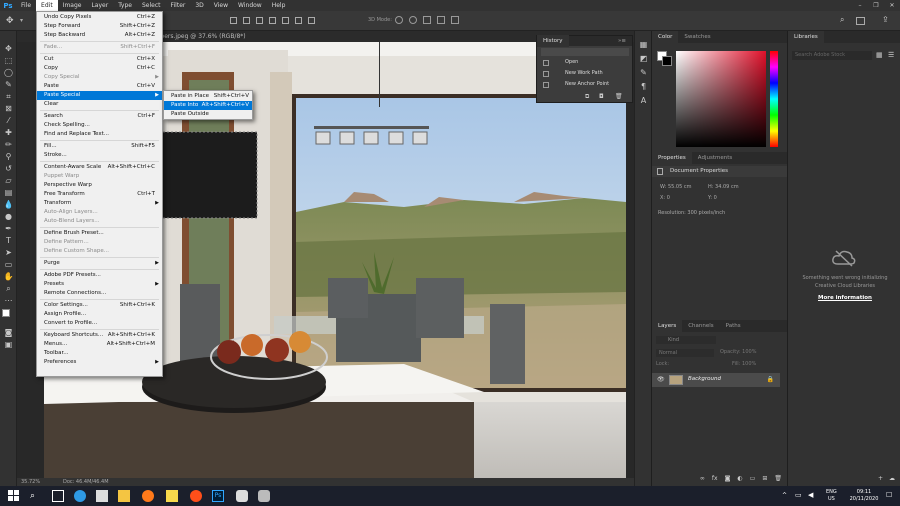  What do you see at coordinates (290, 21) in the screenshot?
I see `align-icons` at bounding box center [290, 21].